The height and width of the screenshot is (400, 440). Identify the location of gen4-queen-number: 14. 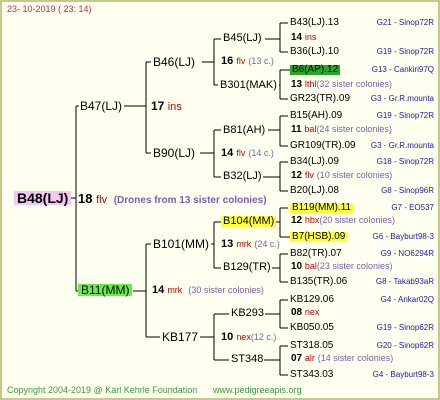
(297, 37).